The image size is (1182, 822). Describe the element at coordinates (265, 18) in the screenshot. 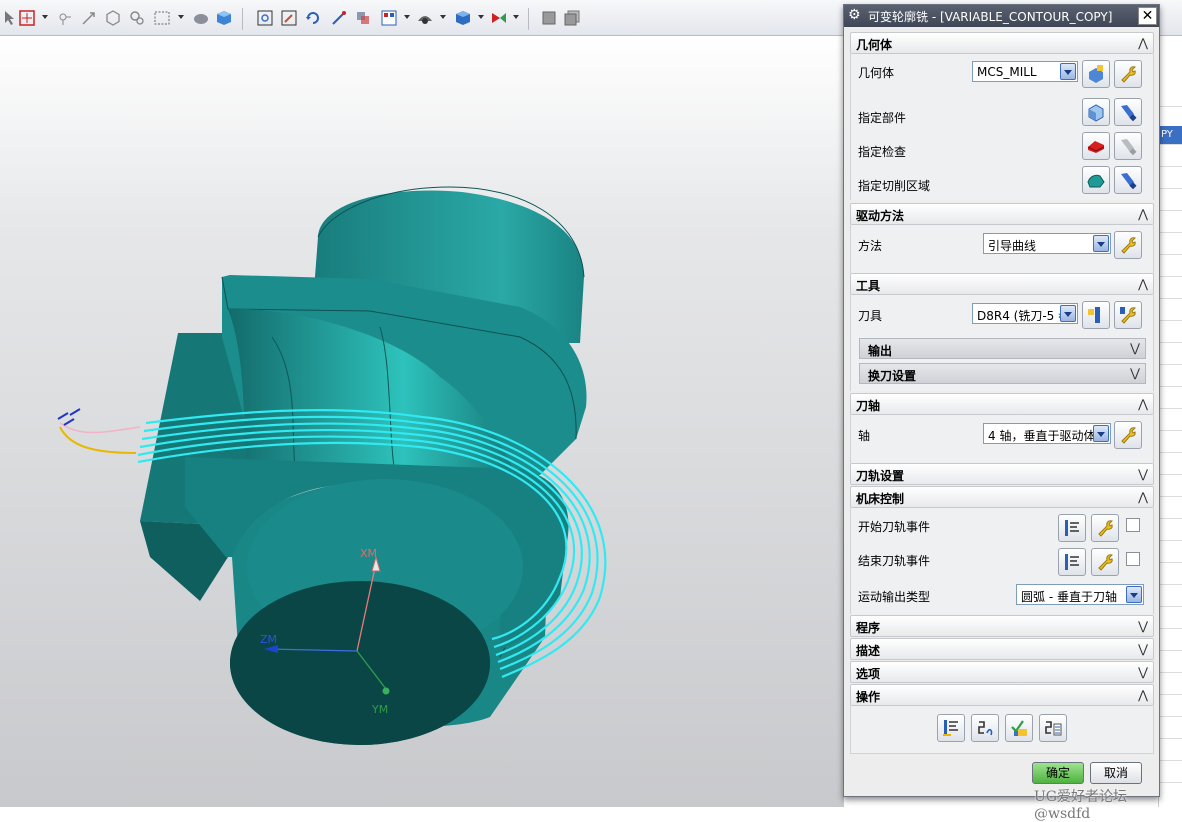

I see `fit-view-icon` at that location.